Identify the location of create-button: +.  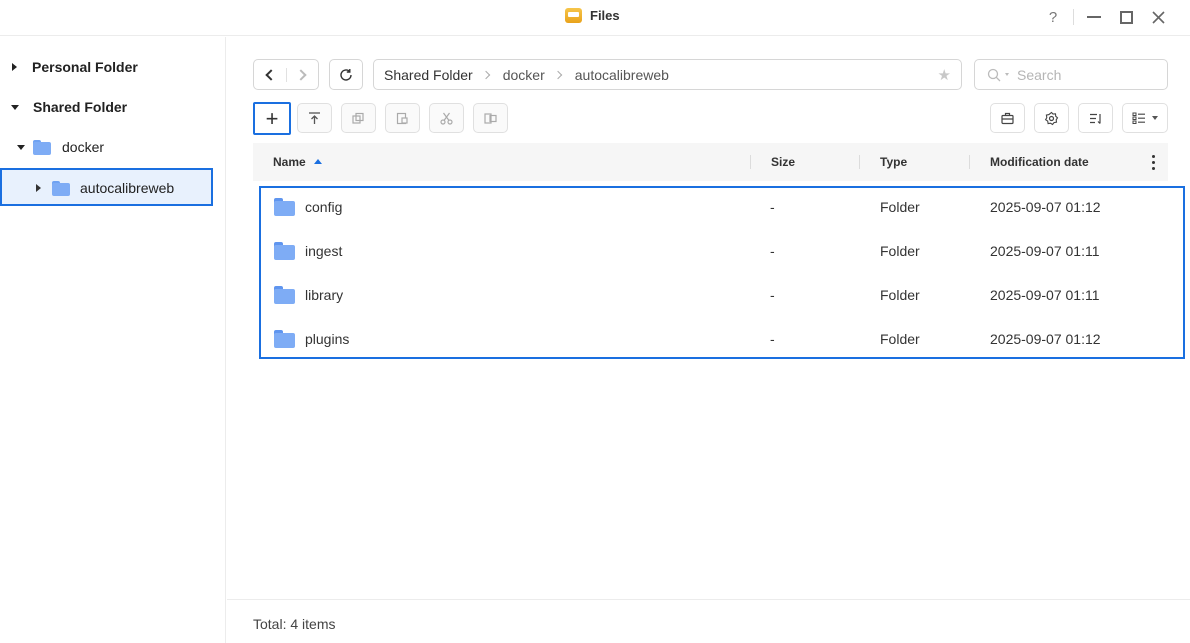
(272, 118).